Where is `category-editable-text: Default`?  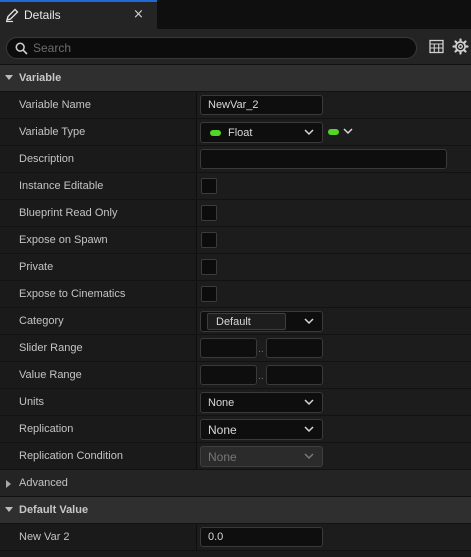 category-editable-text: Default is located at coordinates (246, 321).